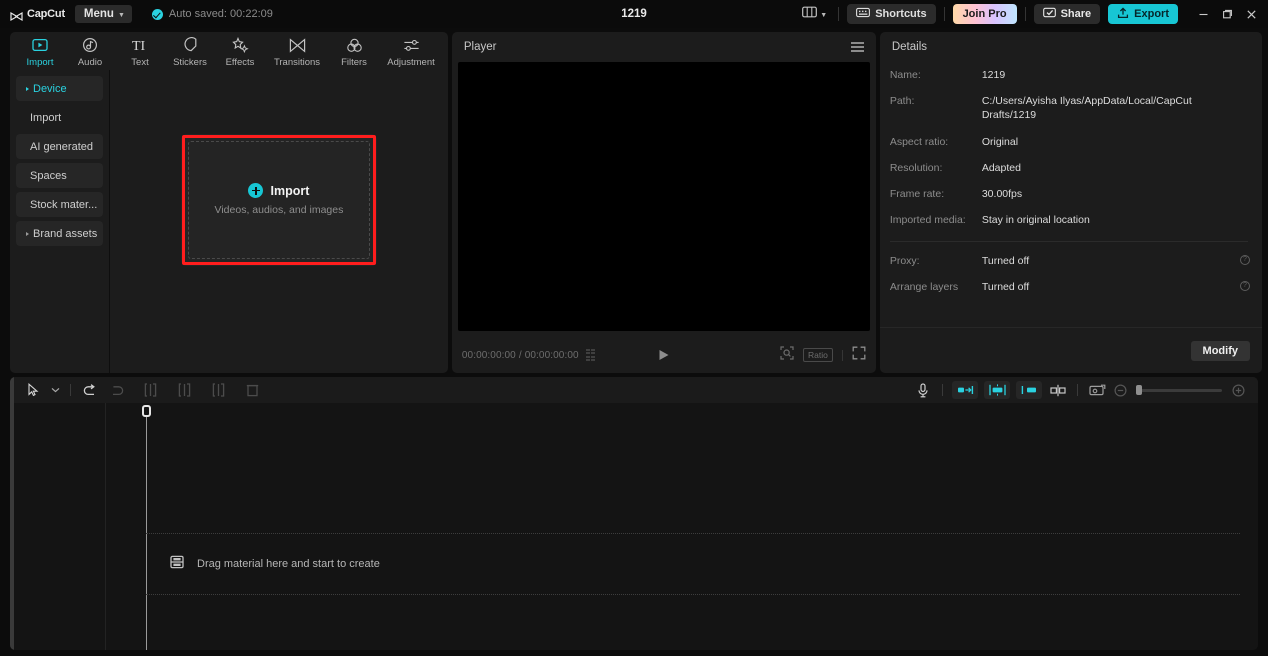 The height and width of the screenshot is (656, 1268). I want to click on microphone-icon, so click(923, 390).